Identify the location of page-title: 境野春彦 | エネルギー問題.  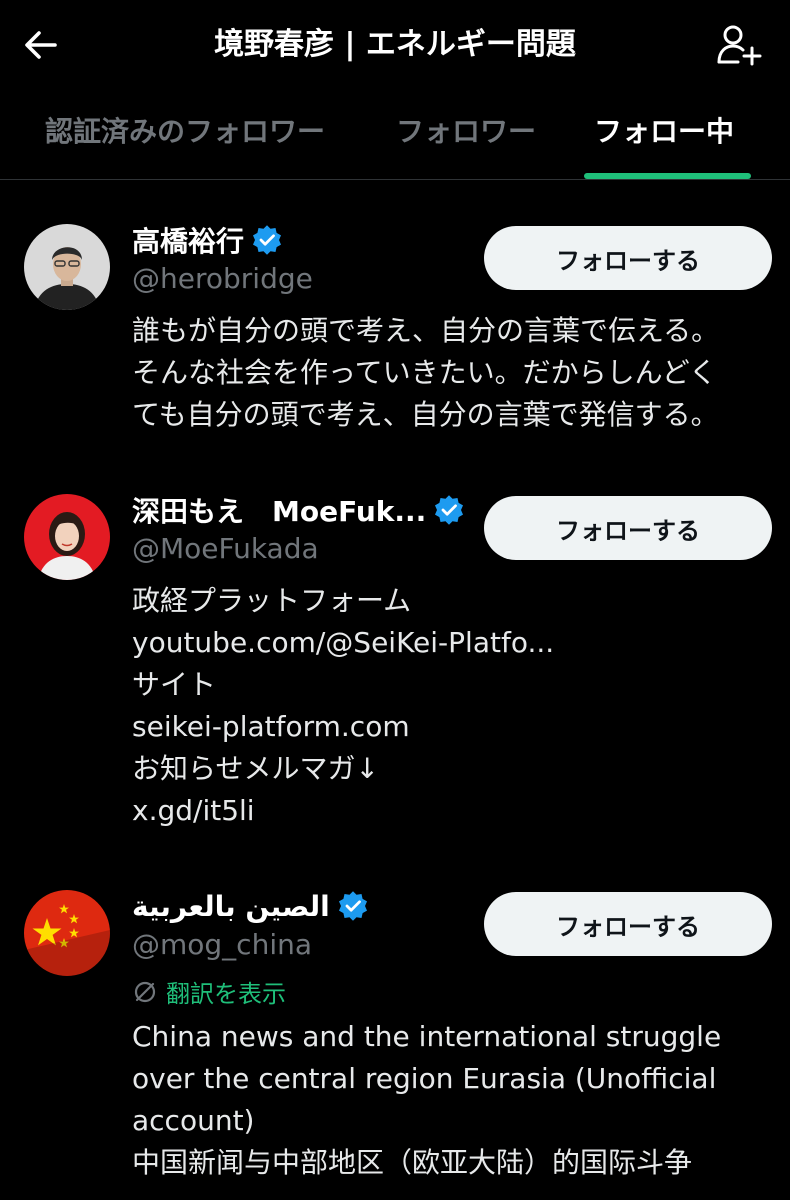
(395, 44).